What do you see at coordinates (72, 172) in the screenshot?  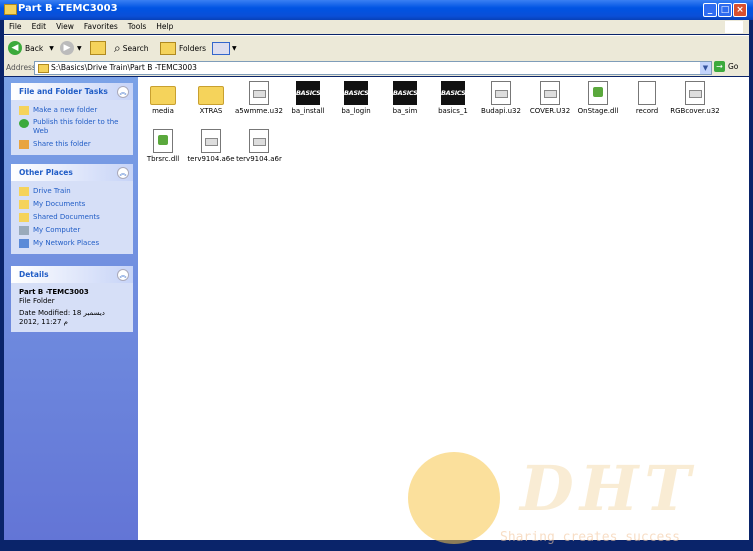 I see `panel-header: Other Places ︽` at bounding box center [72, 172].